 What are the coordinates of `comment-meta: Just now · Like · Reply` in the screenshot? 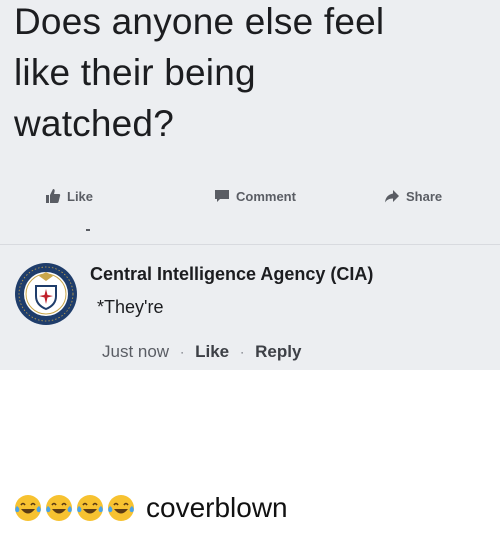 It's located at (201, 352).